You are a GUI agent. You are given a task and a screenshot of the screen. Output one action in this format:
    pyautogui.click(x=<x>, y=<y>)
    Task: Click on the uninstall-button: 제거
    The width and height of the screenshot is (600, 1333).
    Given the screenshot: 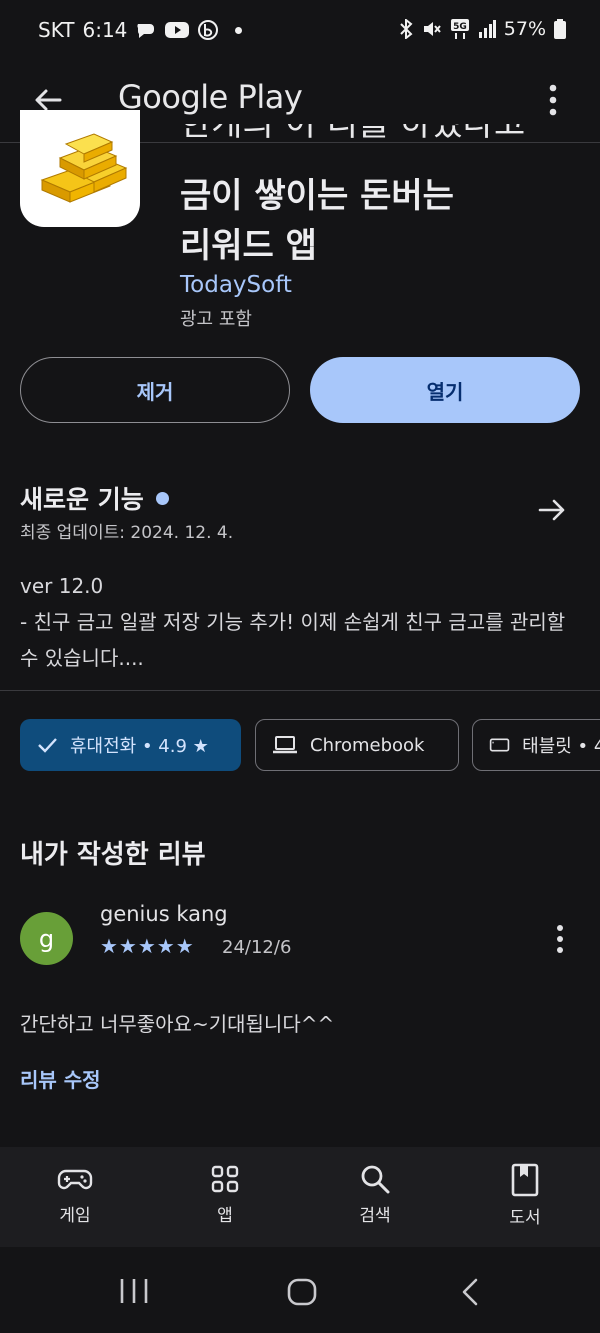 What is the action you would take?
    pyautogui.click(x=155, y=390)
    